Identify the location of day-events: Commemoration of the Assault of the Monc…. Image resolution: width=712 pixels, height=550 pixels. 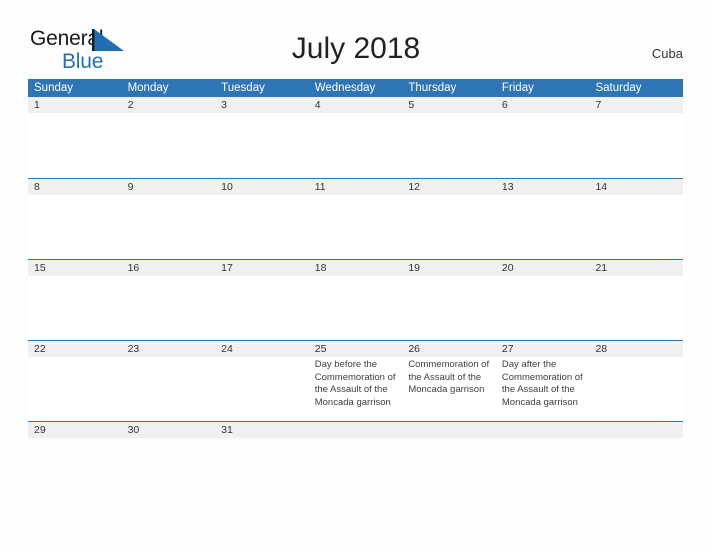
(449, 378).